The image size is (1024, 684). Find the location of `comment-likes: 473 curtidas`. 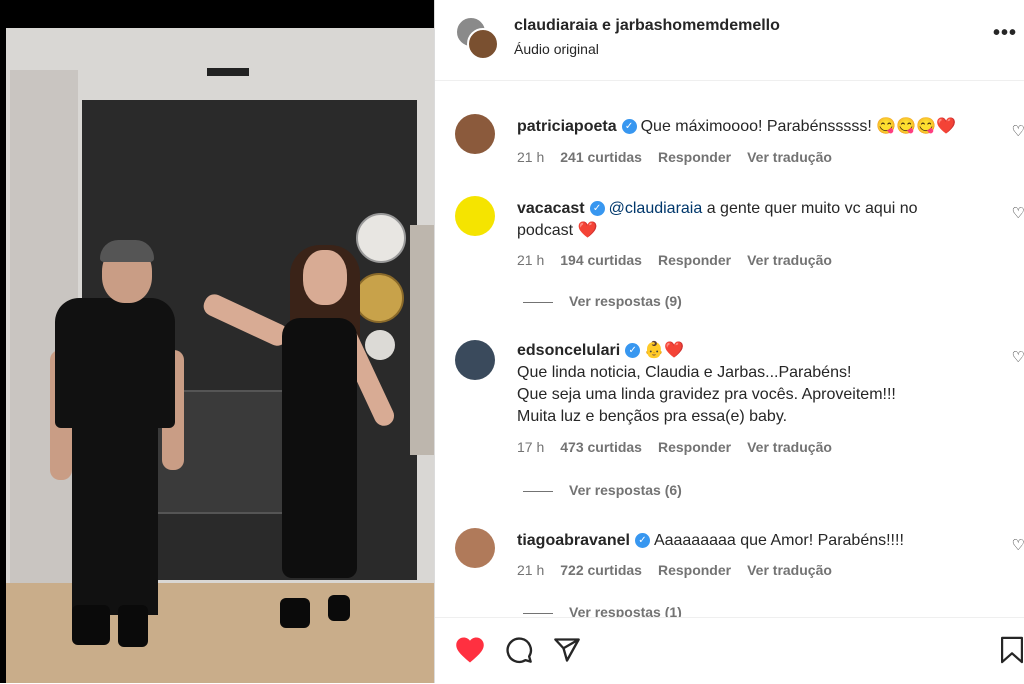

comment-likes: 473 curtidas is located at coordinates (601, 447).